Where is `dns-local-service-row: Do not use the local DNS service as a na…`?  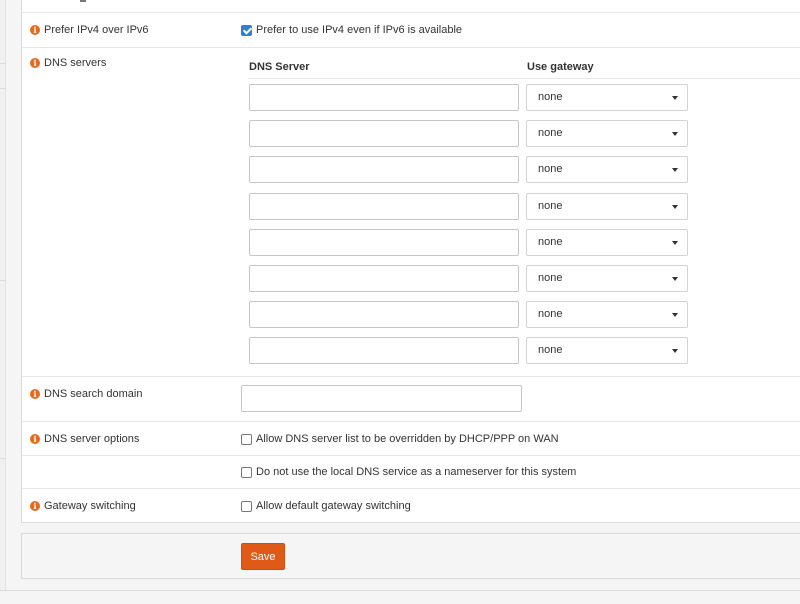
dns-local-service-row: Do not use the local DNS service as a na… is located at coordinates (411, 471).